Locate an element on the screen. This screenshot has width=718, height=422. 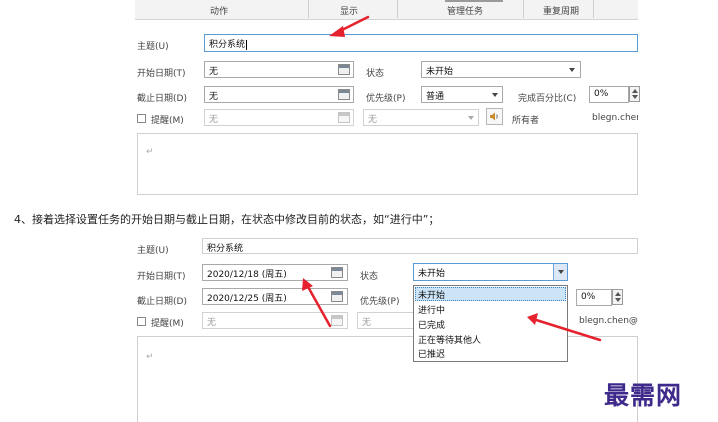
arrow-head-start-date is located at coordinates (307, 284).